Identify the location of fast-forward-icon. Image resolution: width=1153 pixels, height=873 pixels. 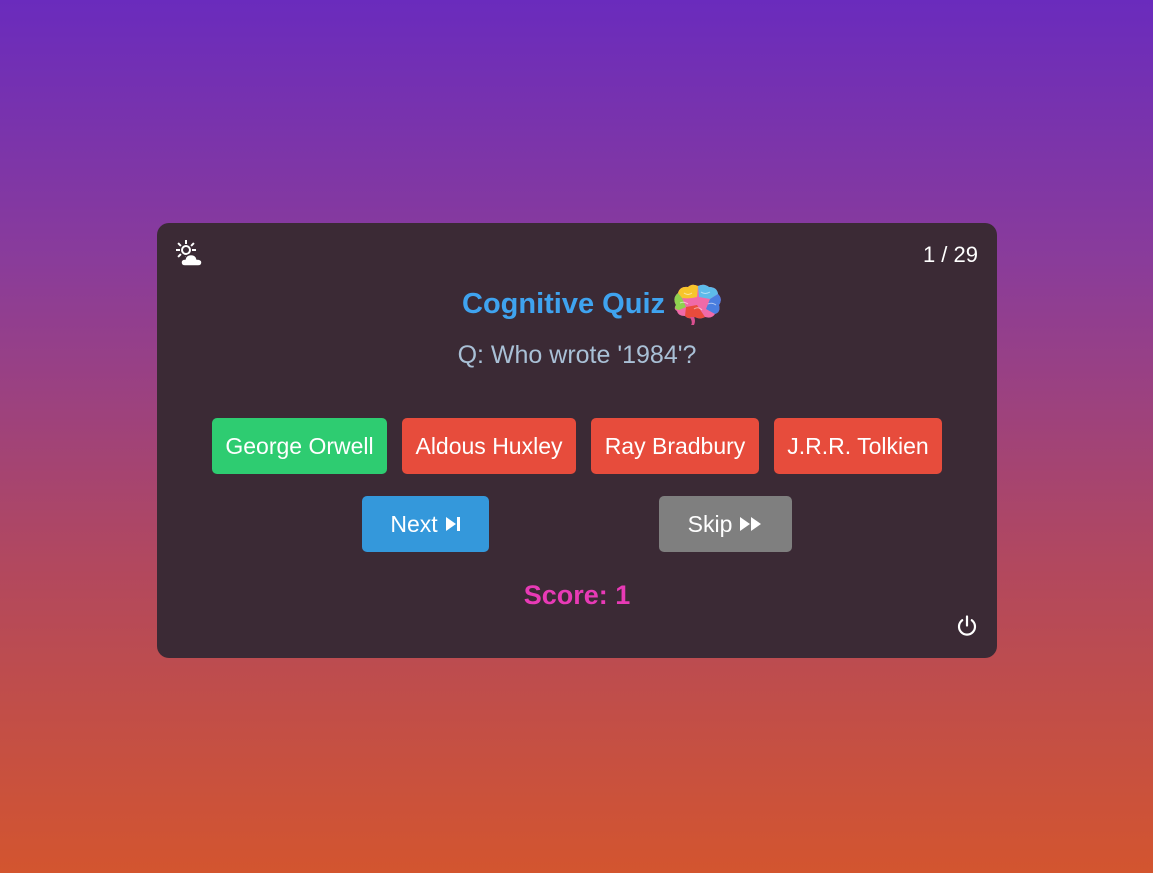
(751, 524).